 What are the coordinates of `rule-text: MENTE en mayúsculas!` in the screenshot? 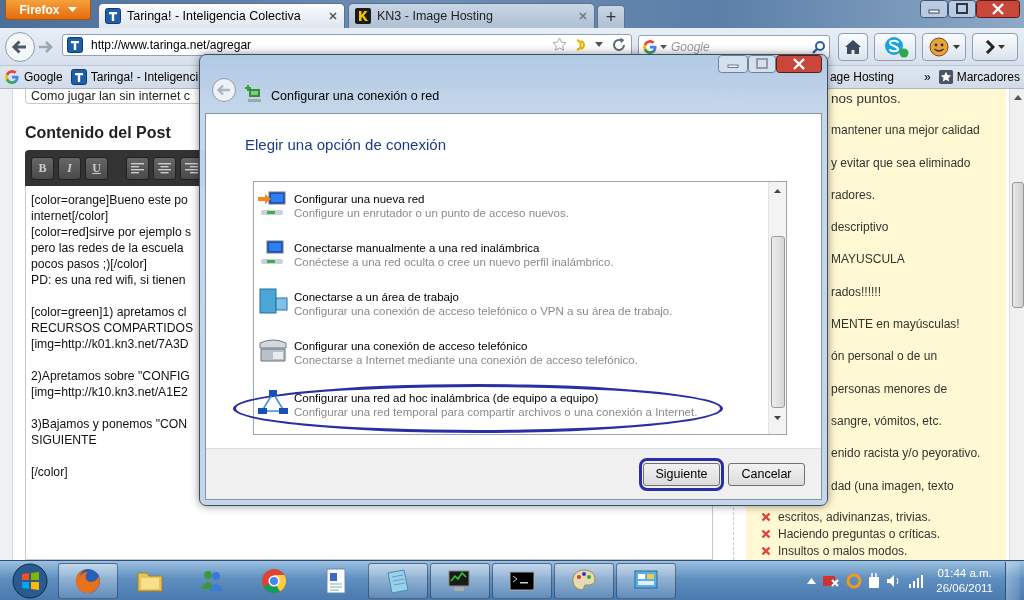 It's located at (895, 324).